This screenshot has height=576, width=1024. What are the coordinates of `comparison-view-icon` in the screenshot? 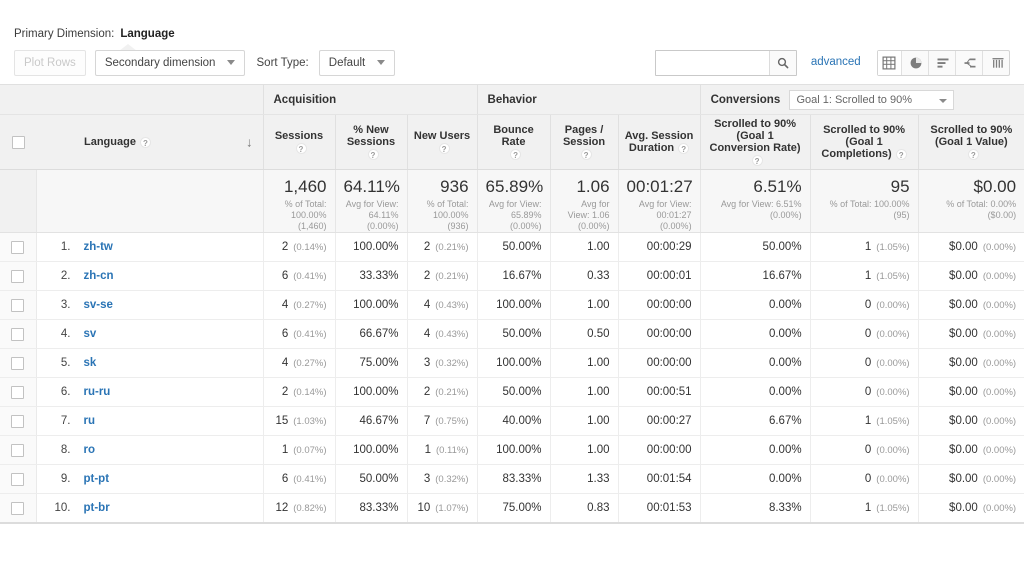 It's located at (971, 63).